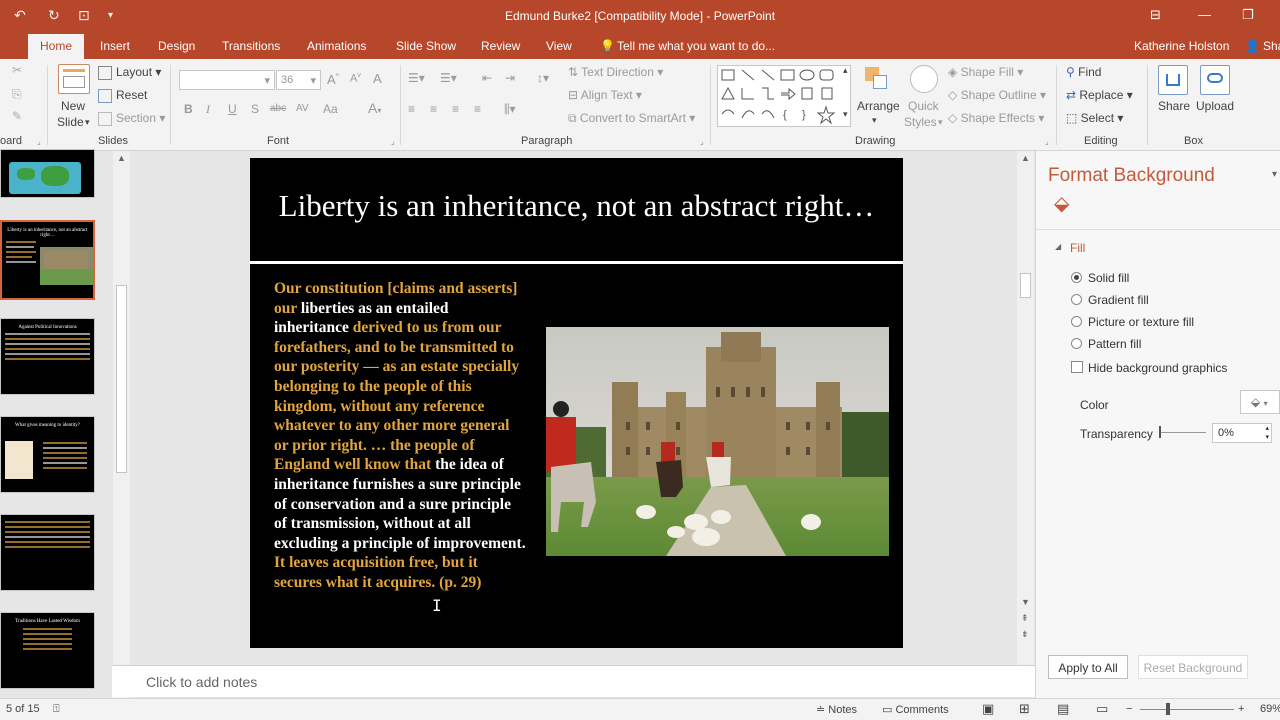 The width and height of the screenshot is (1280, 720). Describe the element at coordinates (996, 118) in the screenshot. I see `shape-effects-button: ◇ Shape Effects ▾` at that location.